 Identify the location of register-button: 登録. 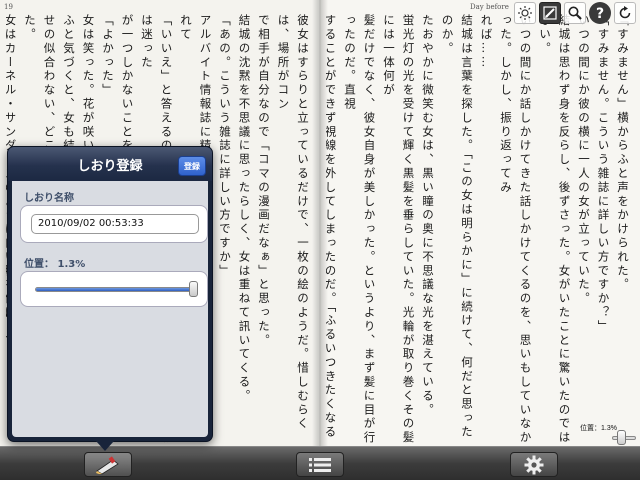
(192, 166).